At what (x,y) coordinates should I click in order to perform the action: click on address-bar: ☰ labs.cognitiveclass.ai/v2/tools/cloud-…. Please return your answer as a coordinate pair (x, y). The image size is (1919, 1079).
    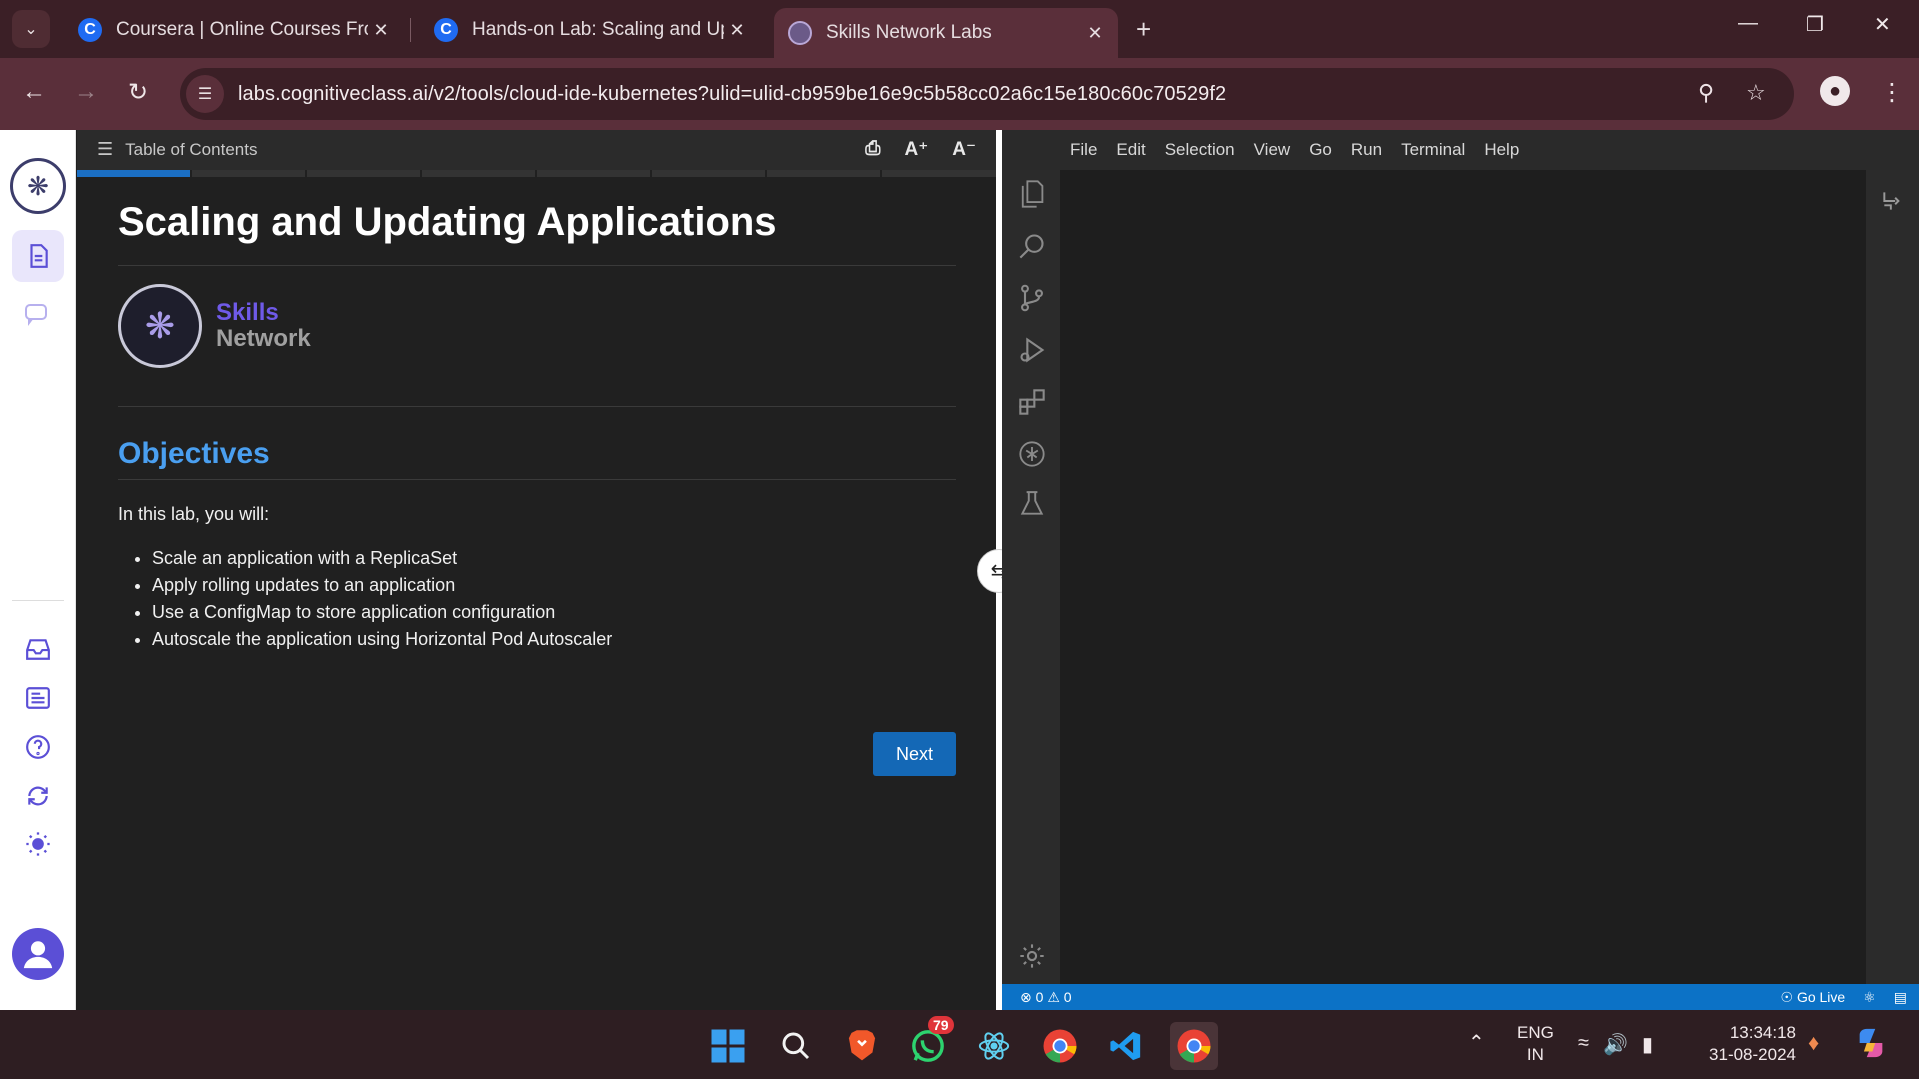
    Looking at the image, I should click on (987, 94).